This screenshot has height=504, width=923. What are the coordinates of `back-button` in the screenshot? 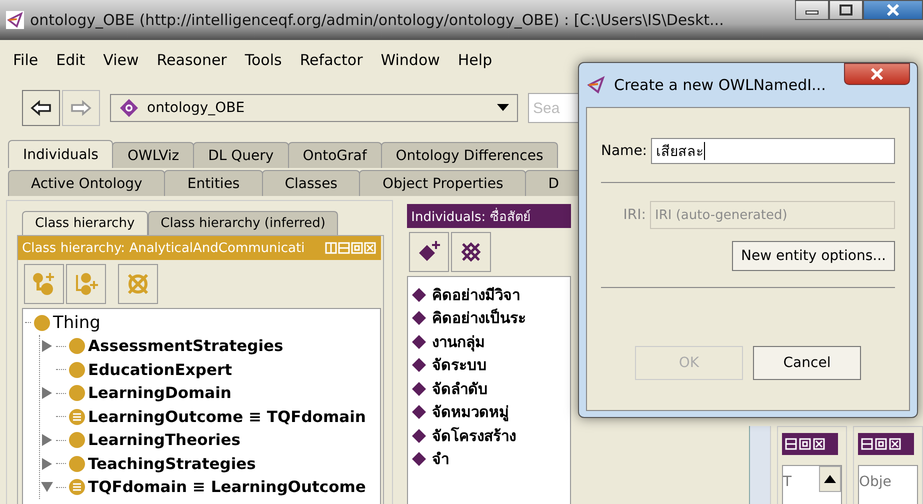 It's located at (41, 108).